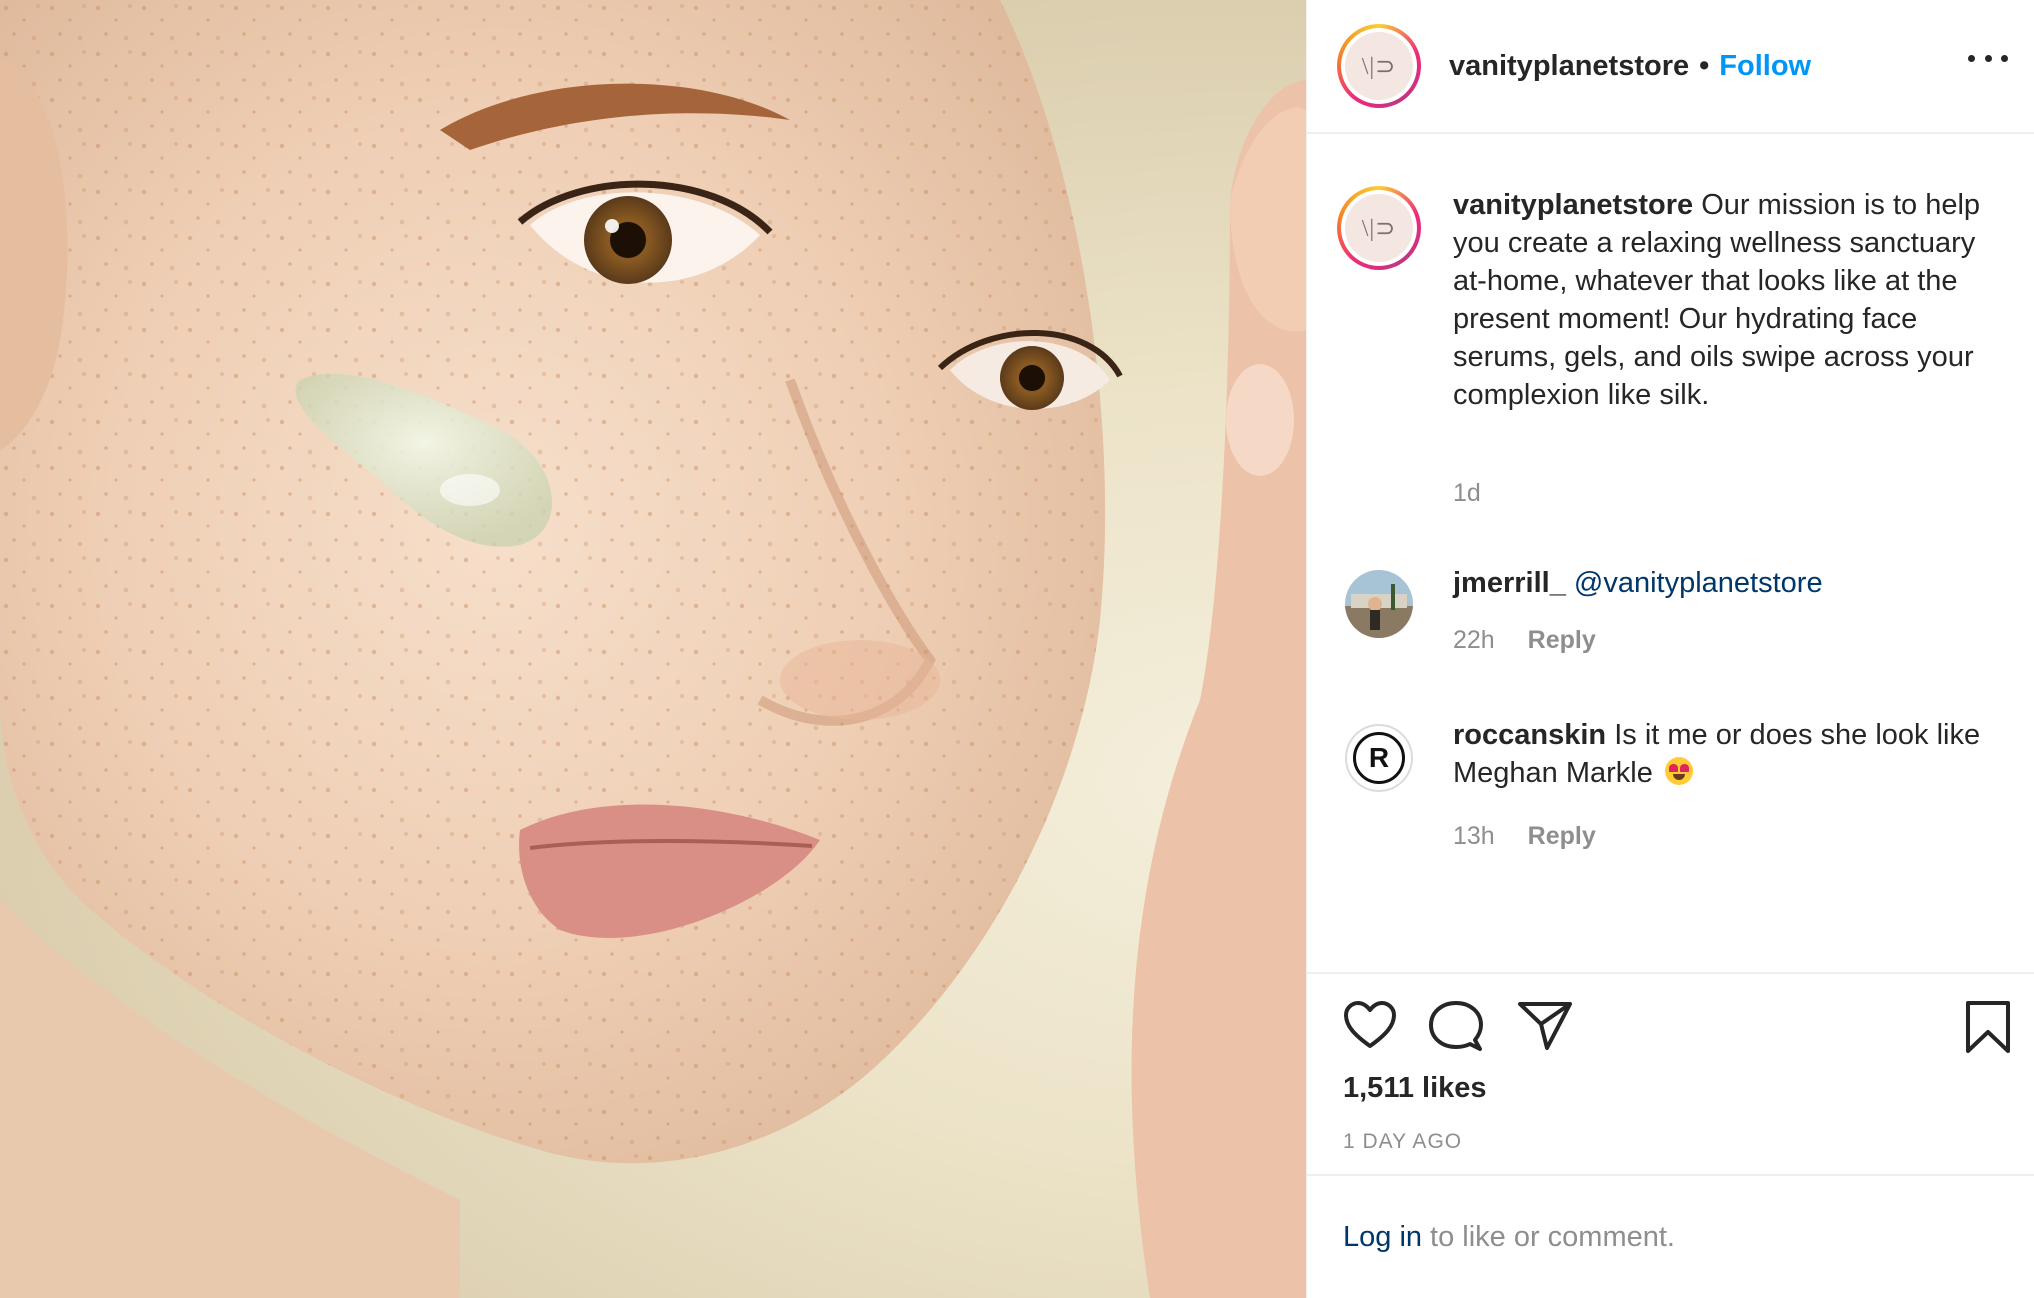 The height and width of the screenshot is (1298, 2034). I want to click on commenter-avatar: R, so click(1379, 758).